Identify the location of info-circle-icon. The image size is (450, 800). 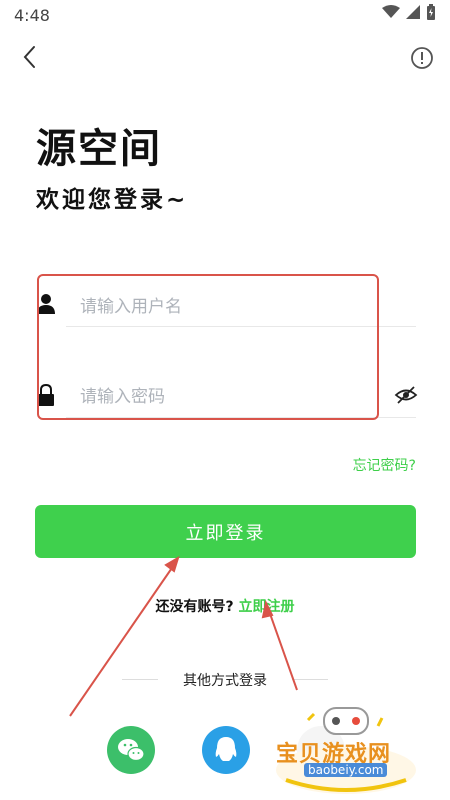
(422, 58).